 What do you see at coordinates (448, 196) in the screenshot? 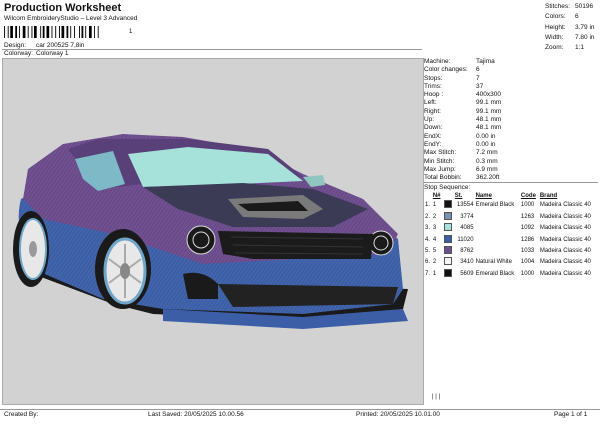
I see `col-swatch` at bounding box center [448, 196].